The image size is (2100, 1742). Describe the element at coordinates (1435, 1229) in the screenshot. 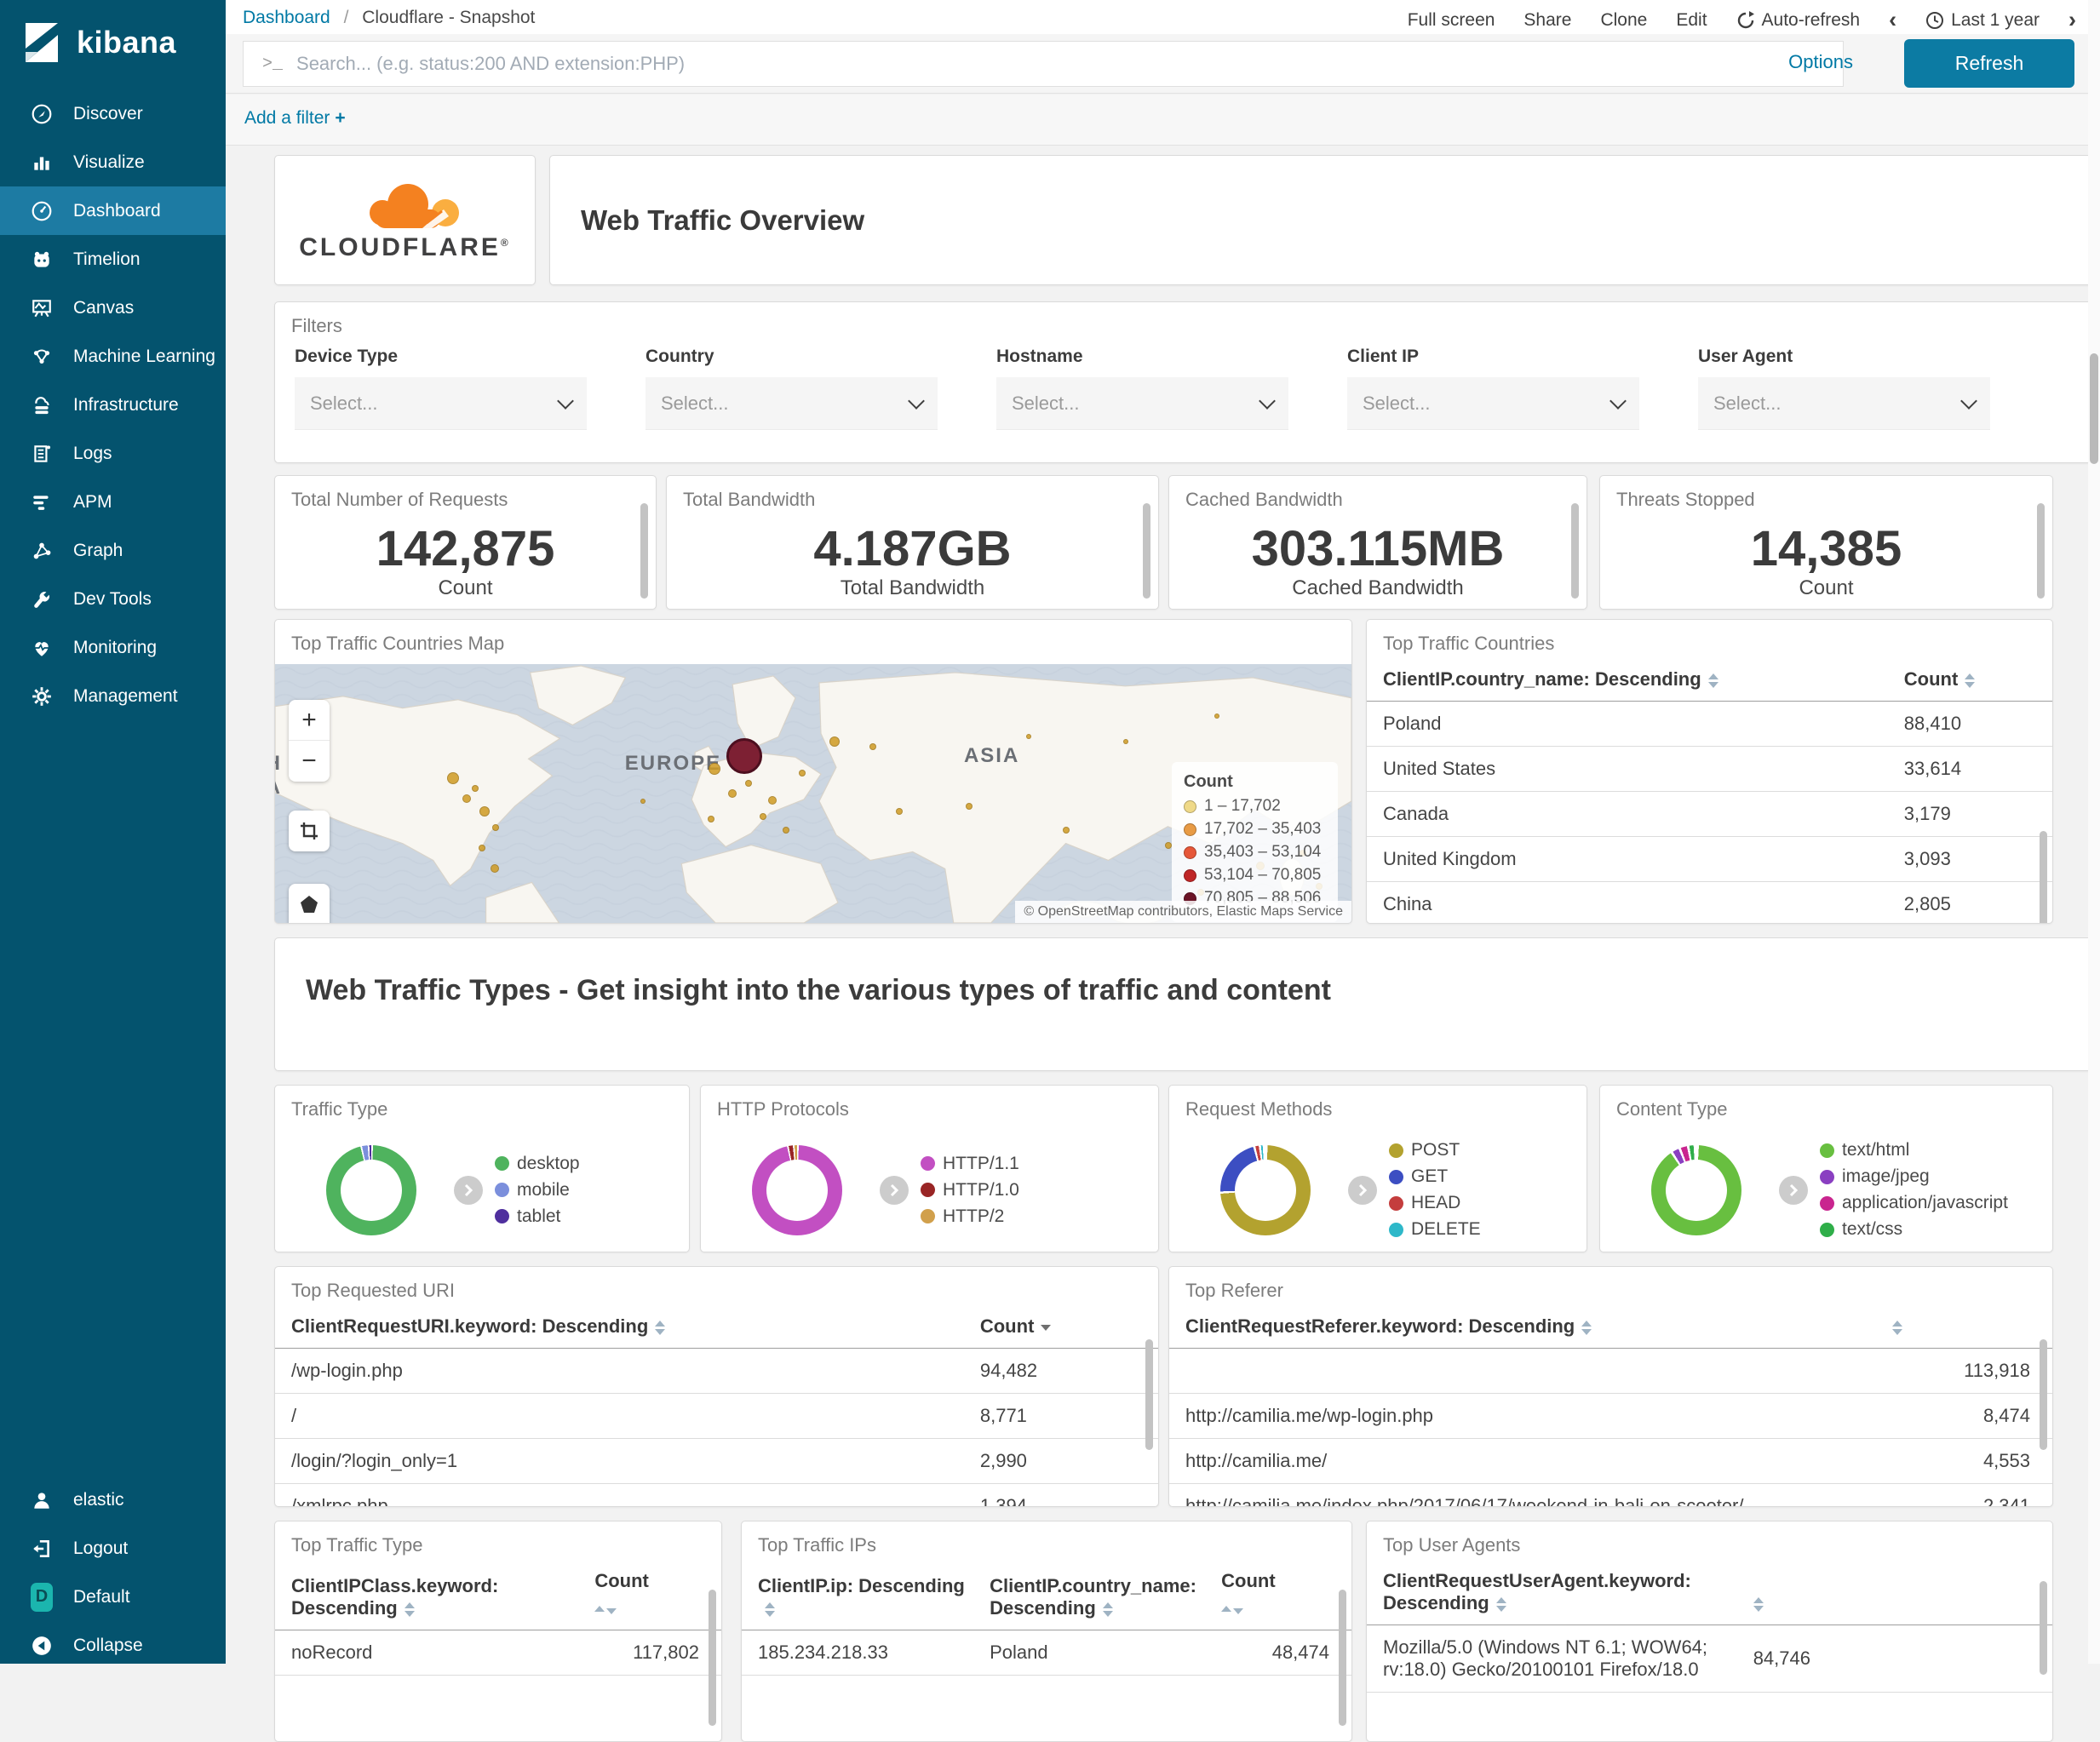

I see `legend-item: DELETE` at that location.